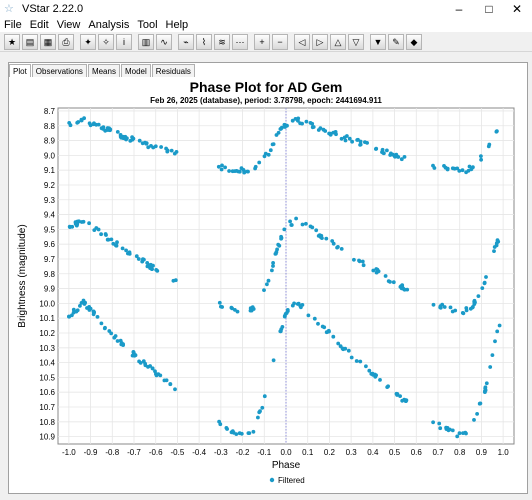 The image size is (532, 500). What do you see at coordinates (50, 141) in the screenshot?
I see `y-tick-label: 8.9` at bounding box center [50, 141].